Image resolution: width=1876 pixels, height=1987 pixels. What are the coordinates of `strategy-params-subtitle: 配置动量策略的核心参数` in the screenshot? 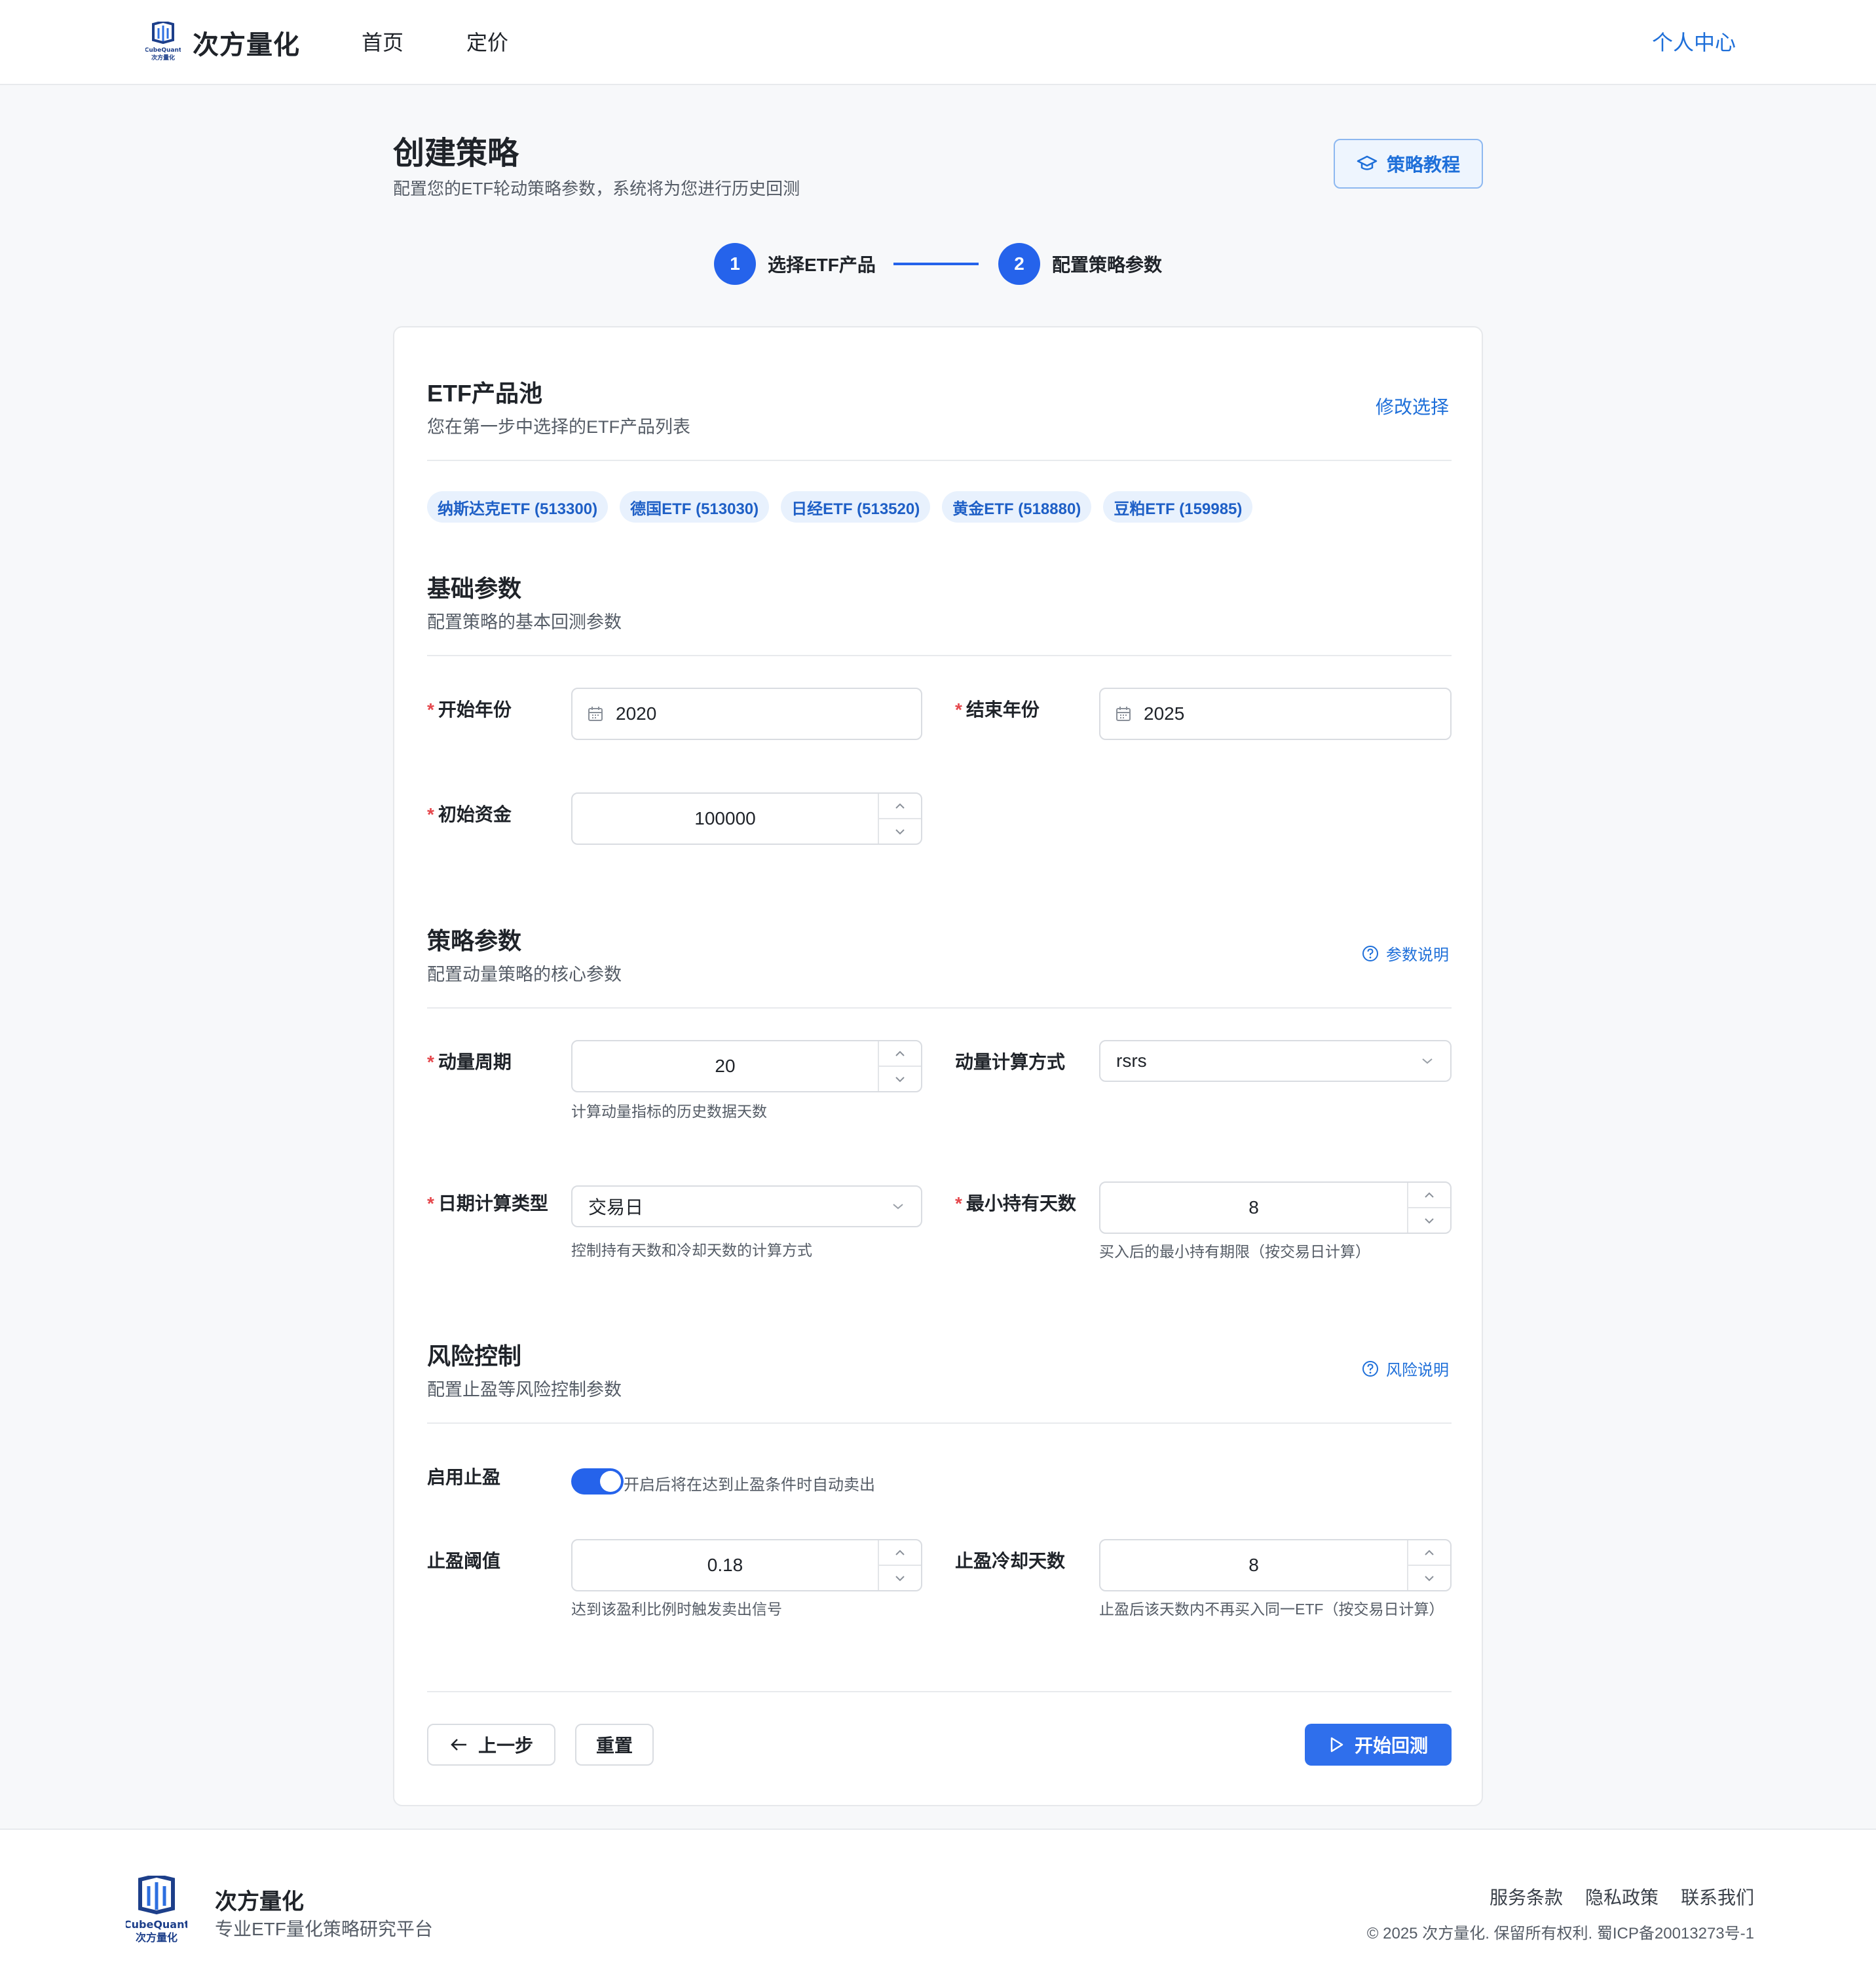 It's located at (524, 975).